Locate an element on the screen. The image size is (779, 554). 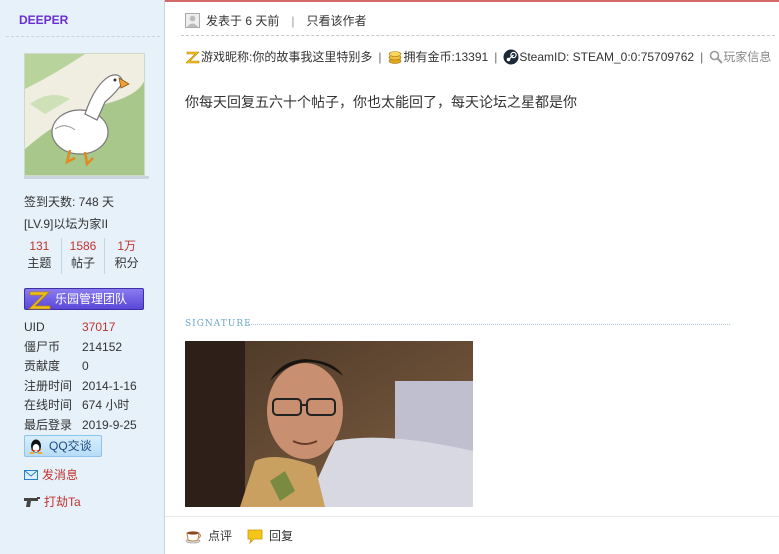
envelope-icon is located at coordinates (31, 474).